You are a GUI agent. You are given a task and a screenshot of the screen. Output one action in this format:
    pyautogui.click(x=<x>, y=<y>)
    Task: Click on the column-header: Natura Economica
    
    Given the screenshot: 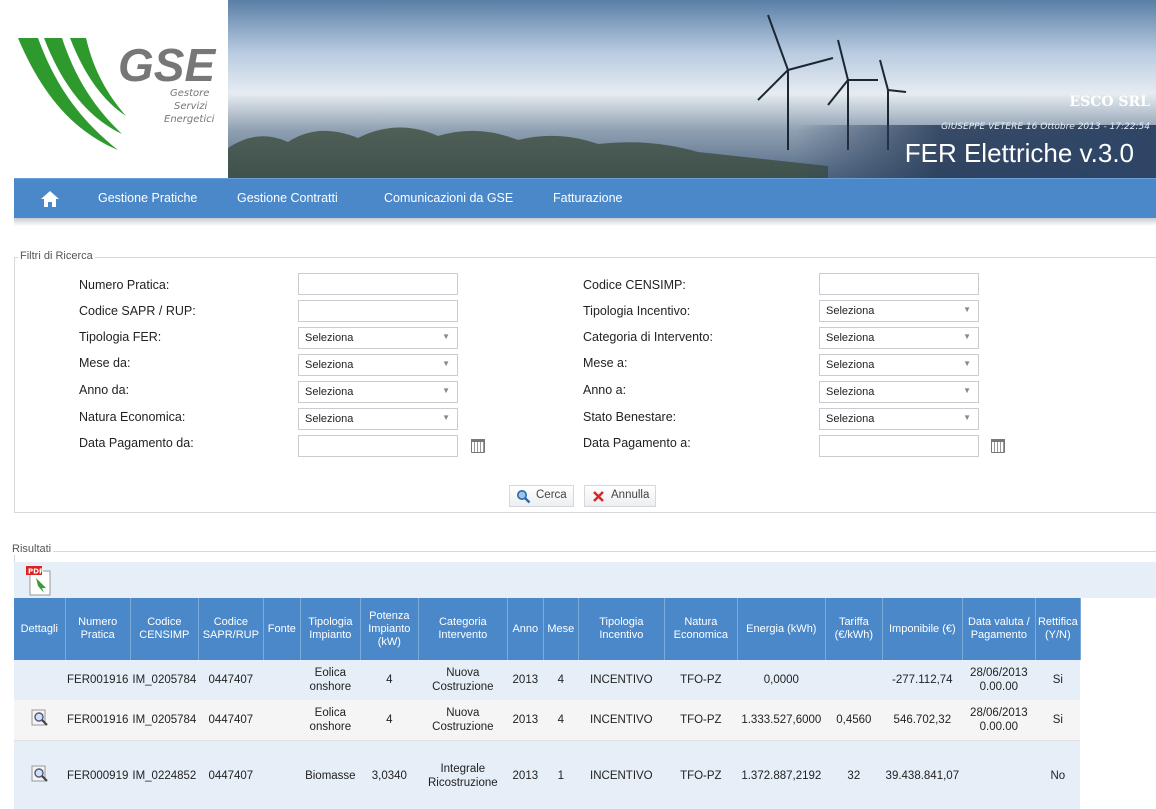 What is the action you would take?
    pyautogui.click(x=701, y=629)
    